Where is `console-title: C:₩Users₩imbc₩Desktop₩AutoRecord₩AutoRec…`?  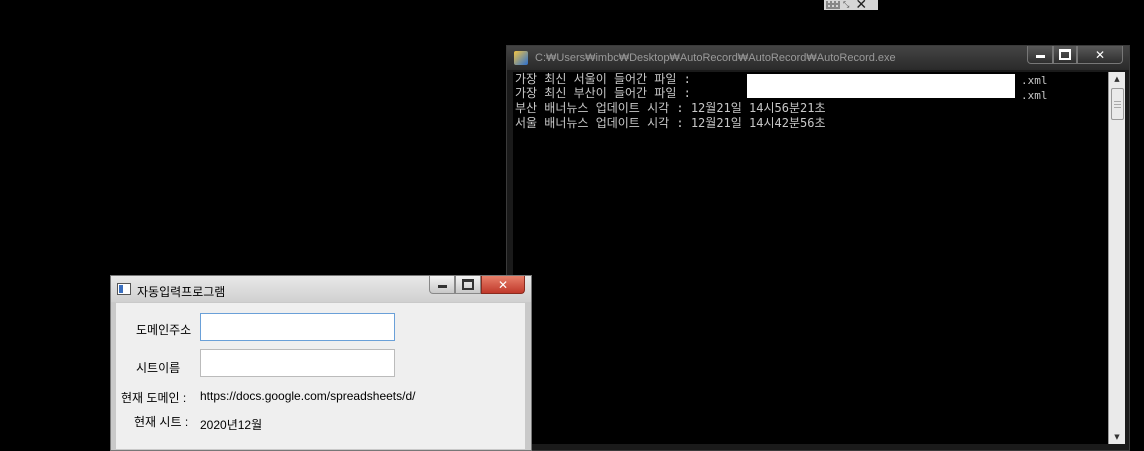
console-title: C:₩Users₩imbc₩Desktop₩AutoRecord₩AutoRec… is located at coordinates (715, 58).